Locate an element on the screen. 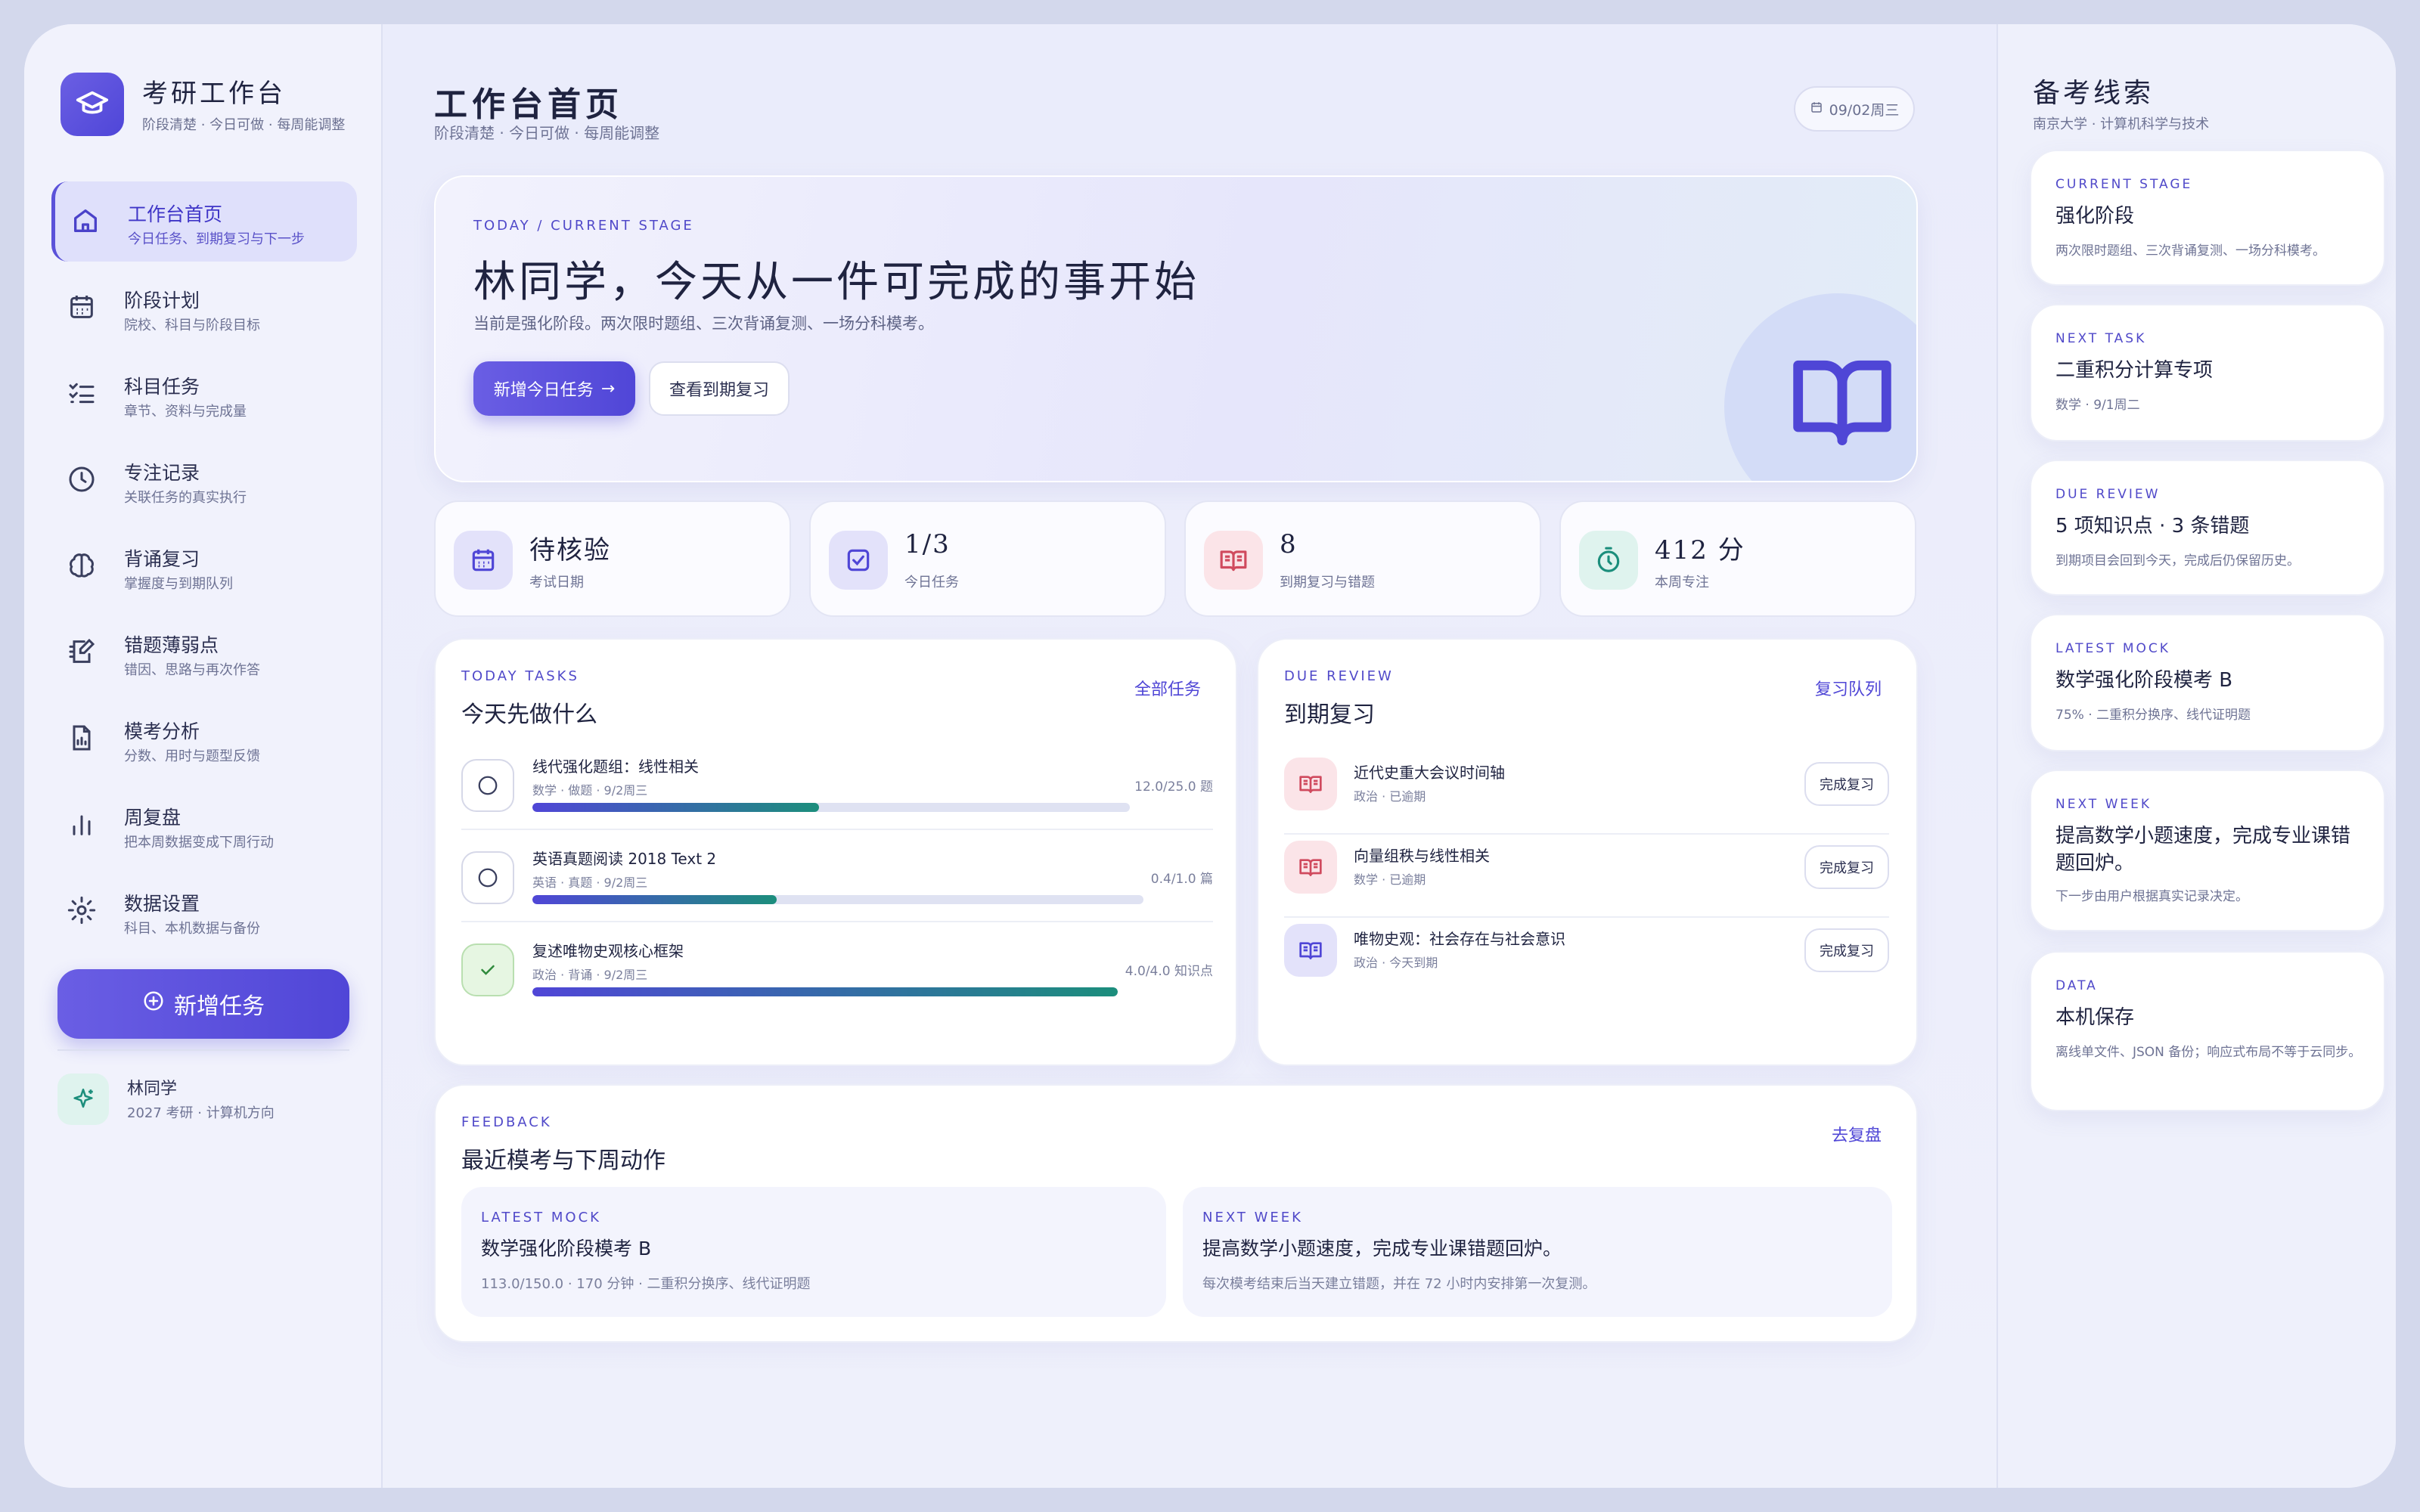 The height and width of the screenshot is (1512, 2420). review-title: 向量组秩与线性相关 is located at coordinates (1422, 856).